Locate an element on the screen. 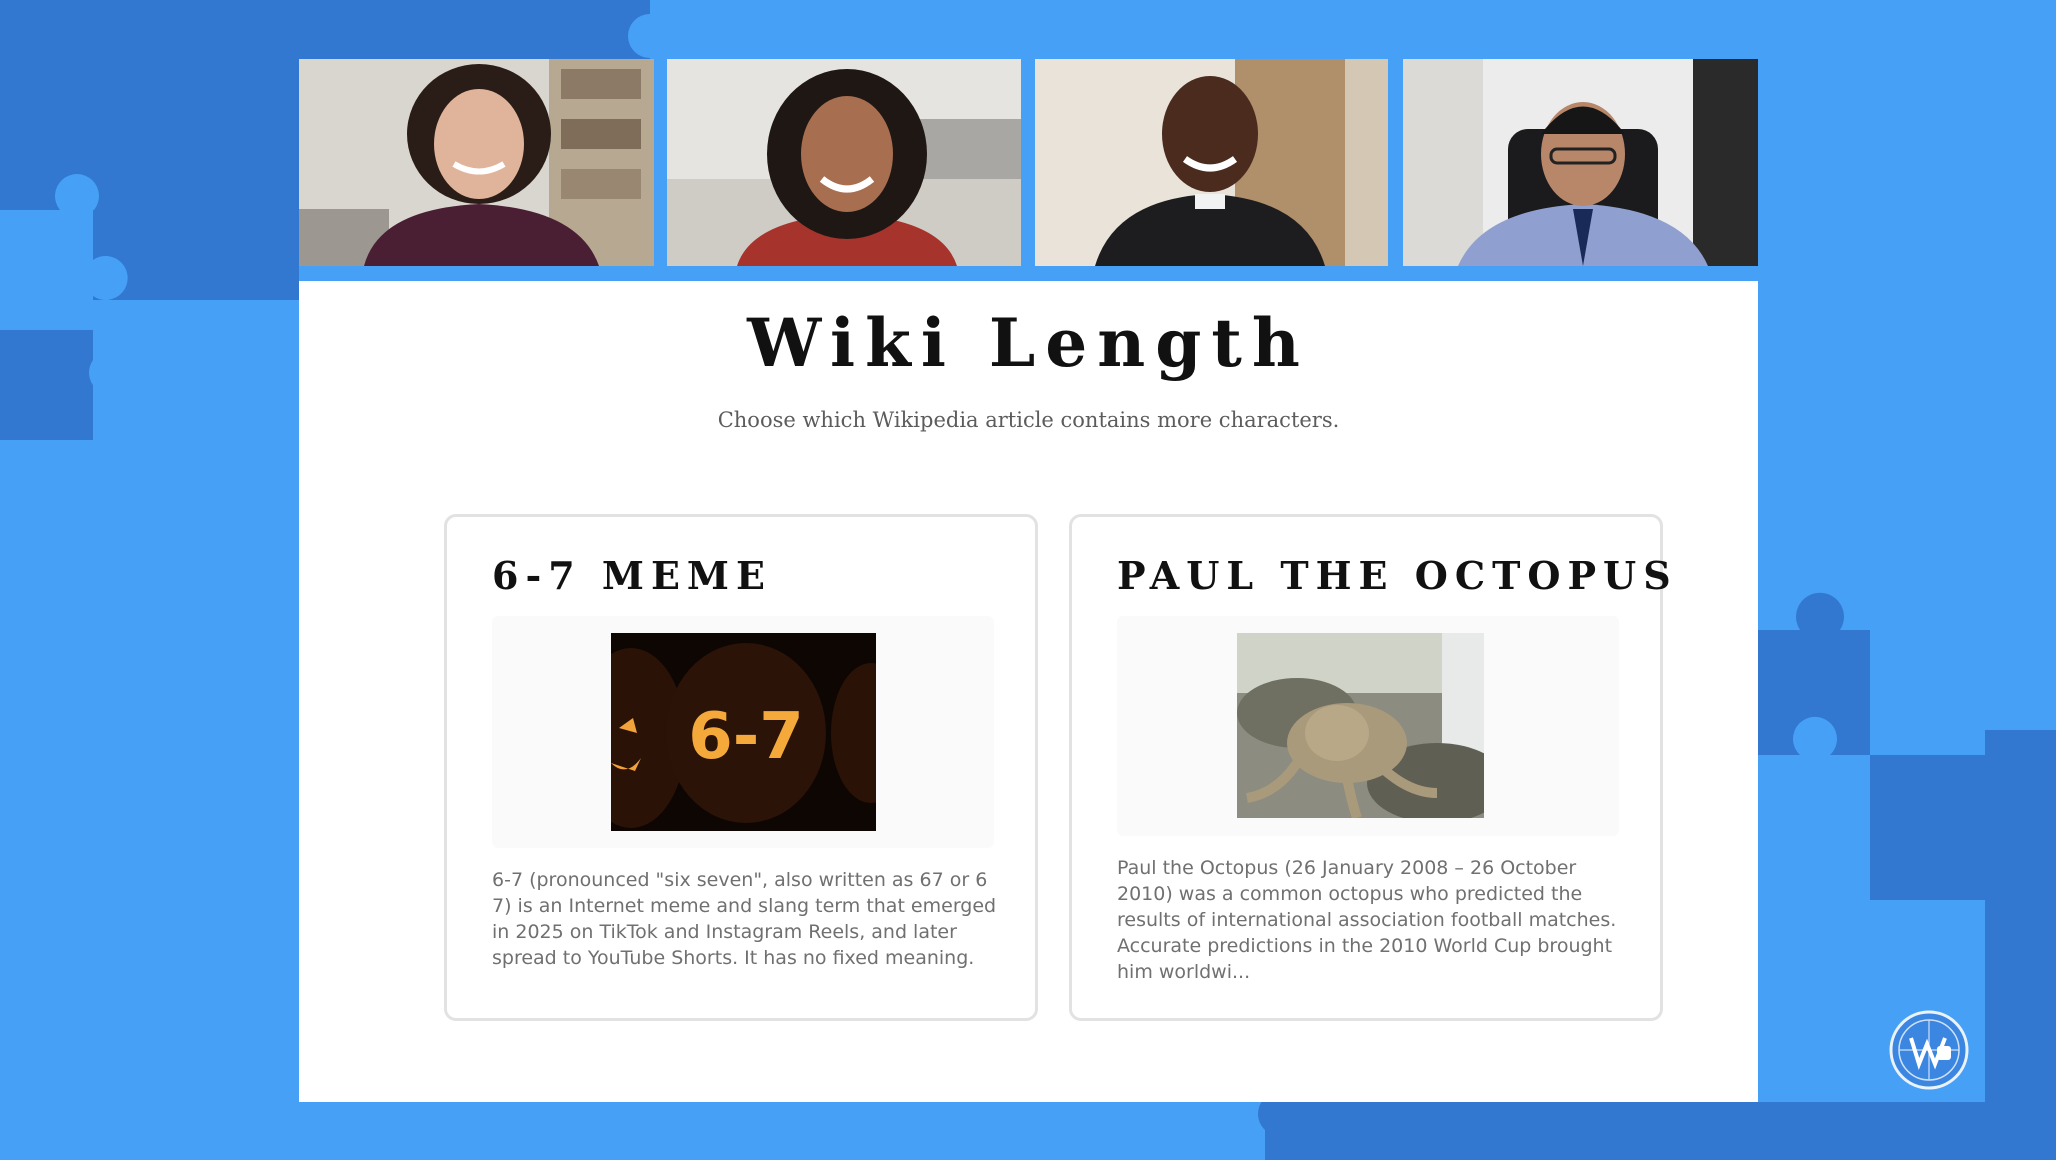  participant-3-video is located at coordinates (1211, 162).